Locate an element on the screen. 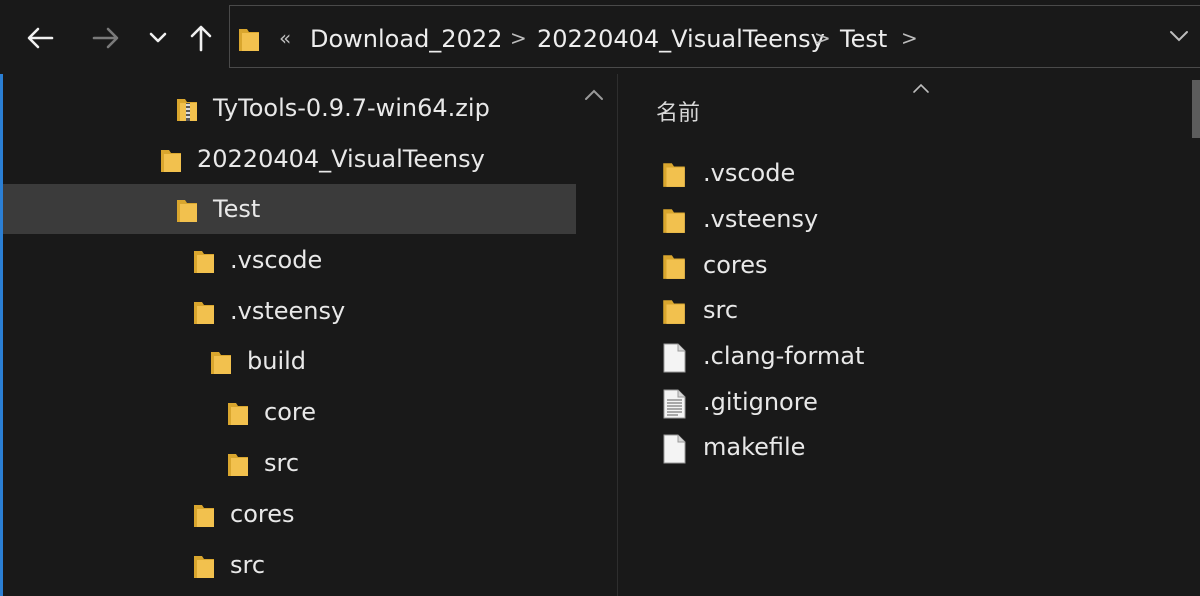 This screenshot has height=596, width=1200. text-file-icon is located at coordinates (674, 404).